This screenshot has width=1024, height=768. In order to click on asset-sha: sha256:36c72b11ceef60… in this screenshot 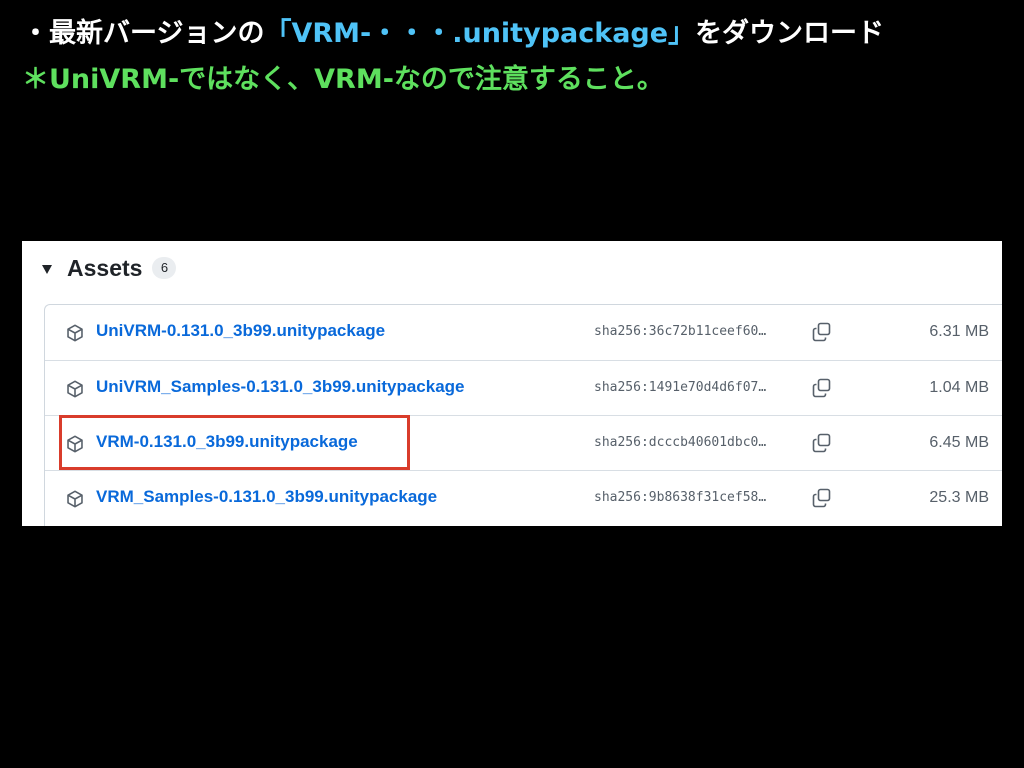, I will do `click(680, 331)`.